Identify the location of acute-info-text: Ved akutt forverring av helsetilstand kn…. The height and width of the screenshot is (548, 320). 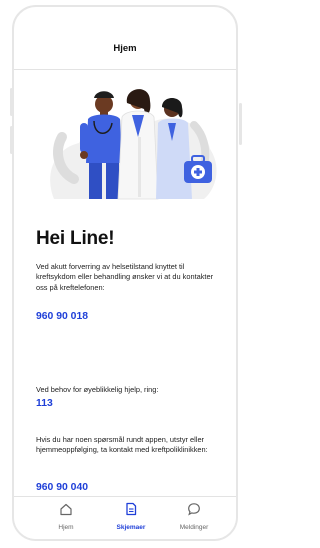
(125, 277).